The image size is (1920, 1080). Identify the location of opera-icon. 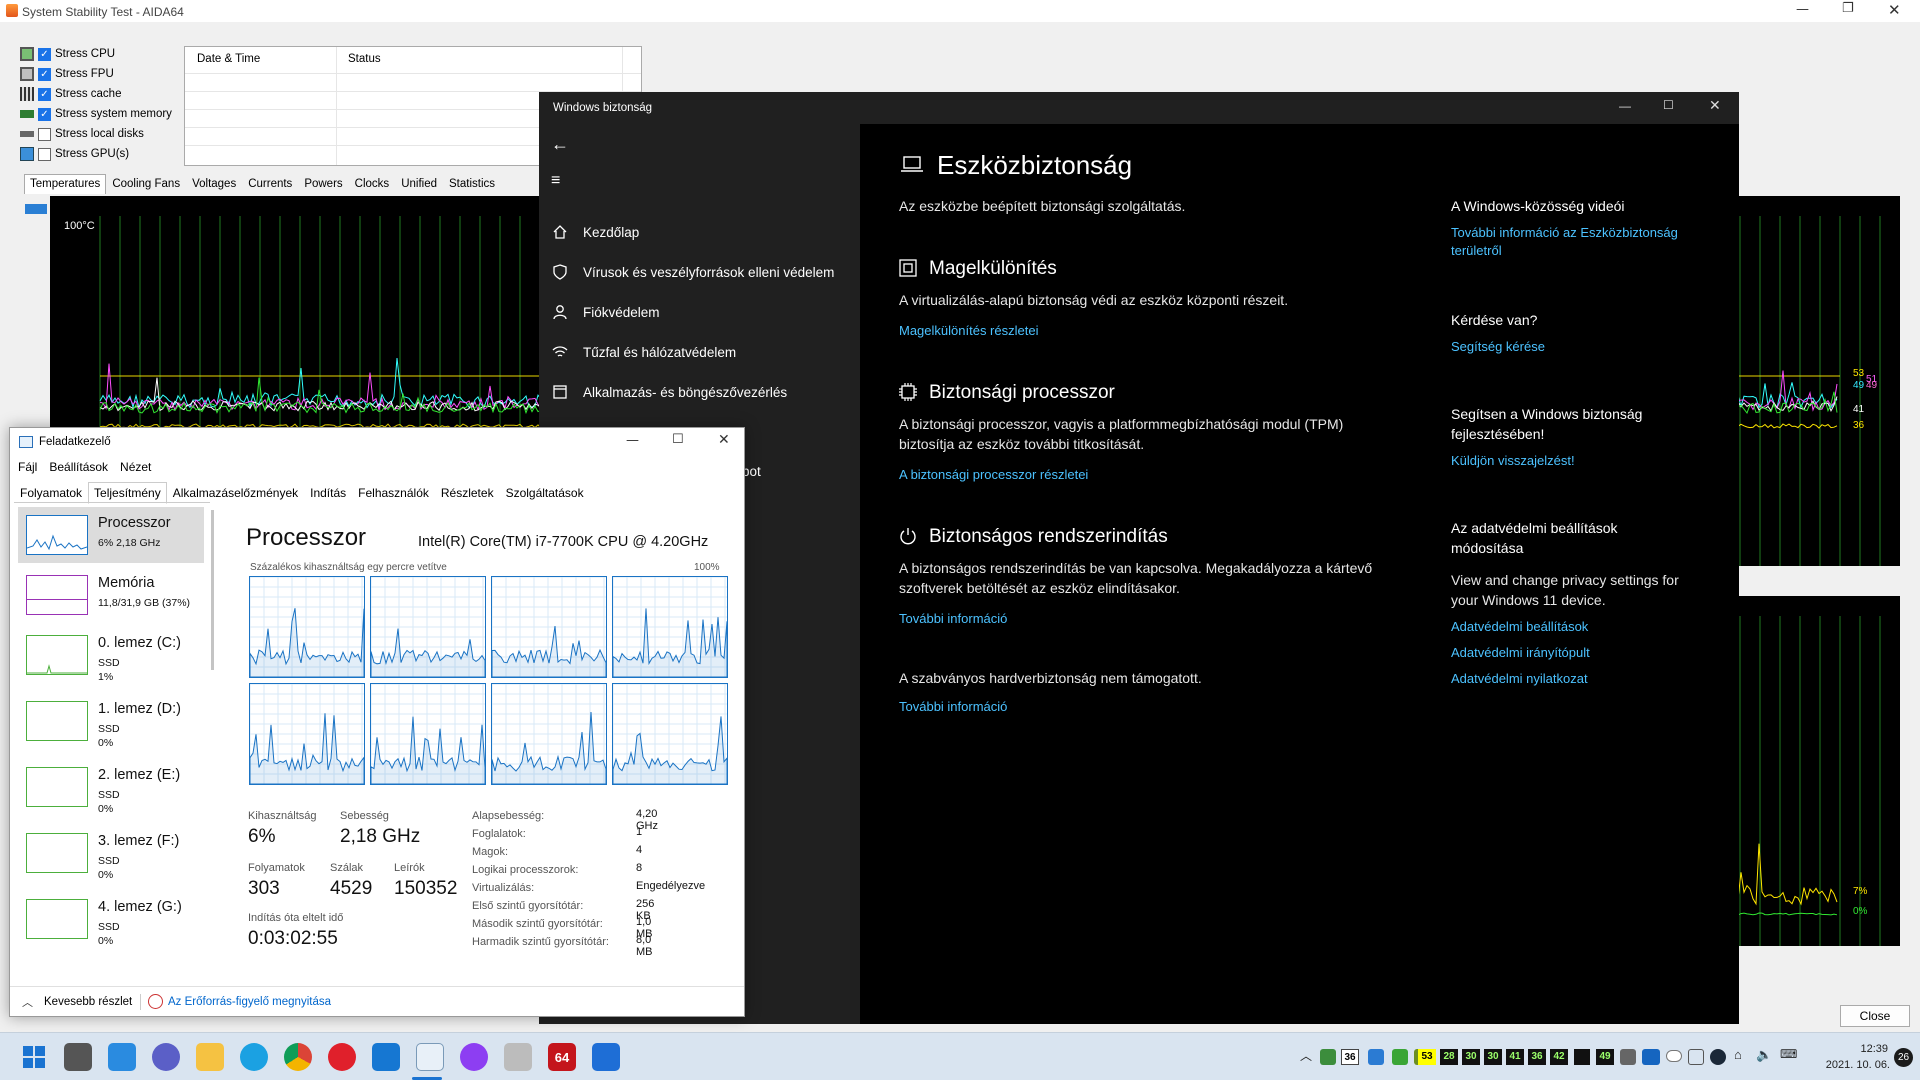
(342, 1057).